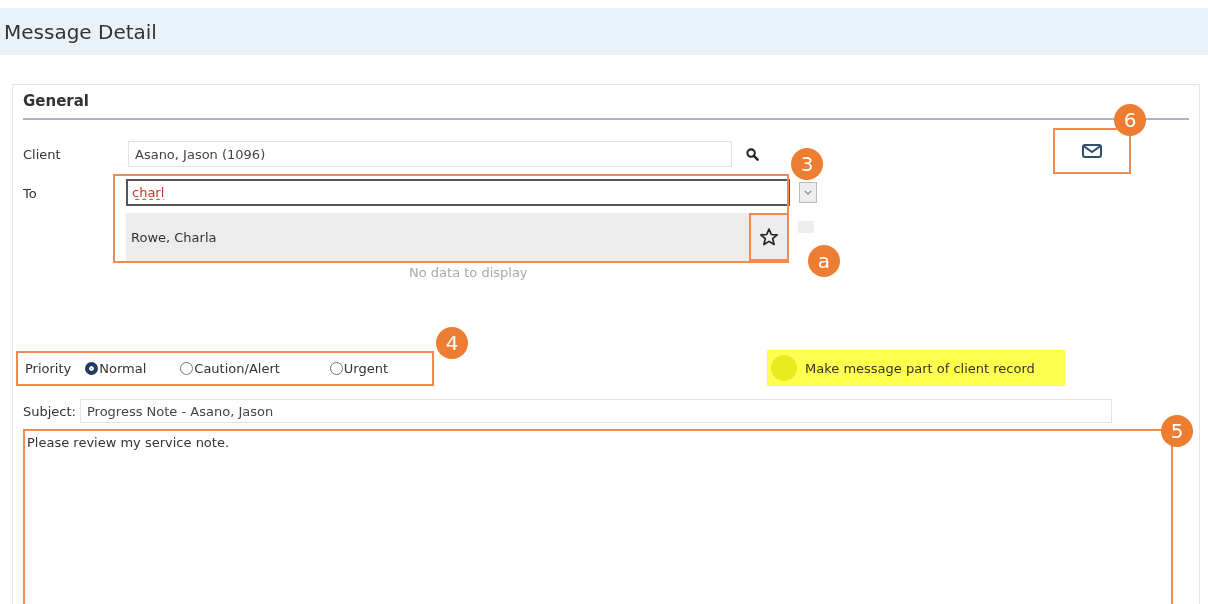 This screenshot has width=1208, height=604. Describe the element at coordinates (824, 261) in the screenshot. I see `callout-badge: a` at that location.